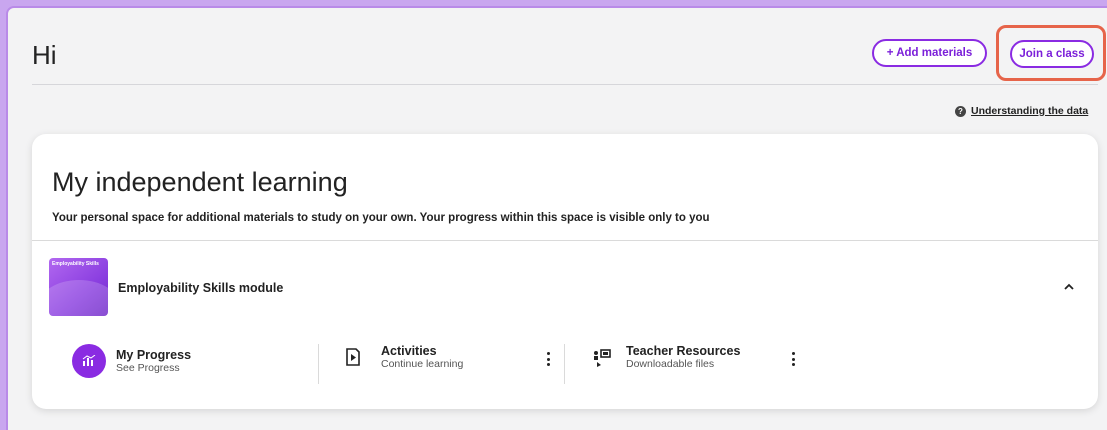 Image resolution: width=1107 pixels, height=430 pixels. I want to click on thumbnail-swoosh, so click(78, 298).